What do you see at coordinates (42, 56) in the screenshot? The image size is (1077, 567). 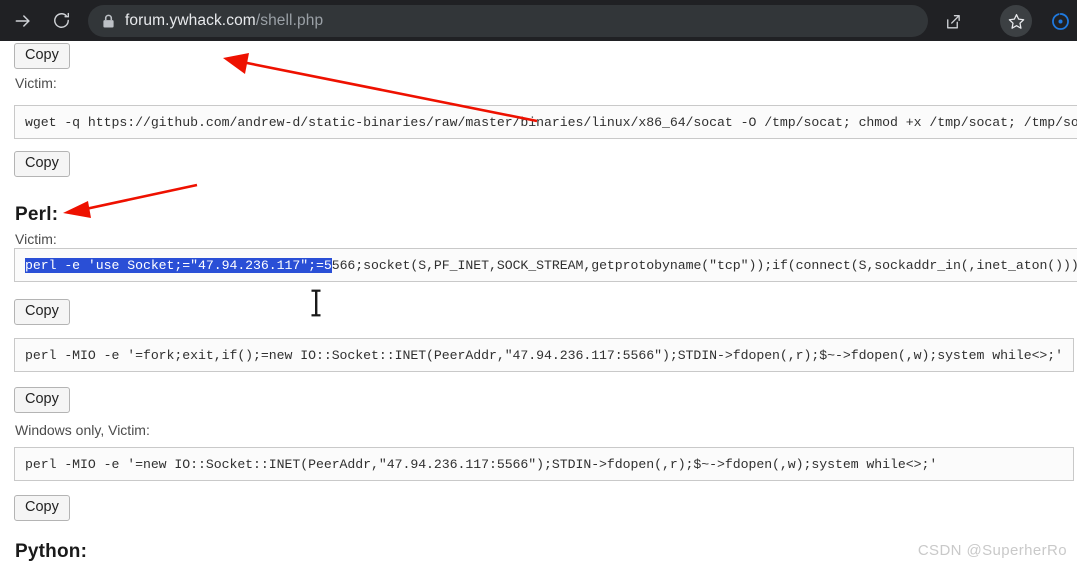 I see `copy-button-socat-top: Copy` at bounding box center [42, 56].